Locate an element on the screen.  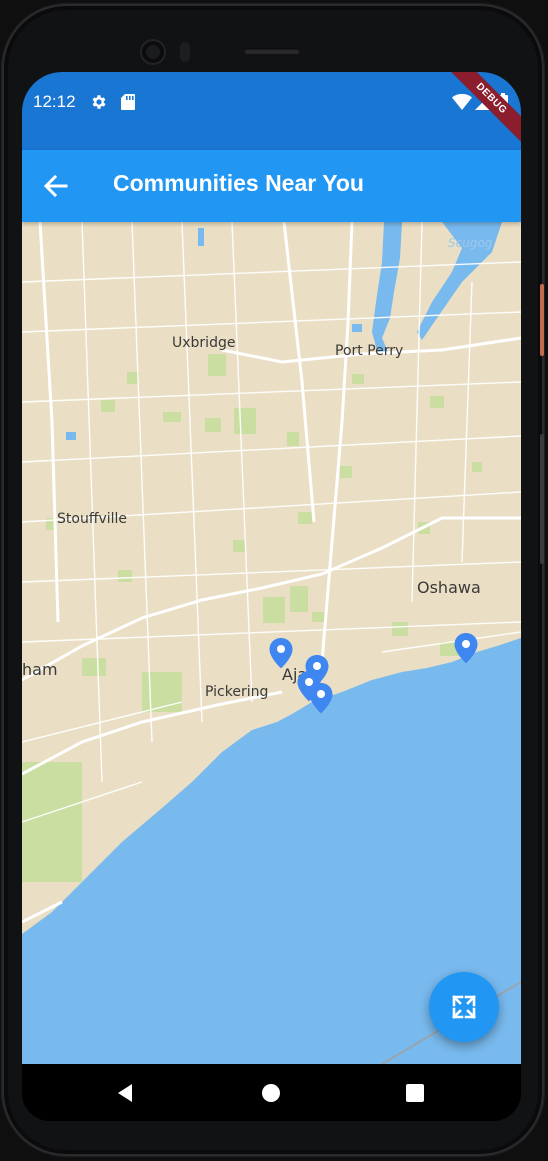
fullscreen-icon is located at coordinates (464, 1007).